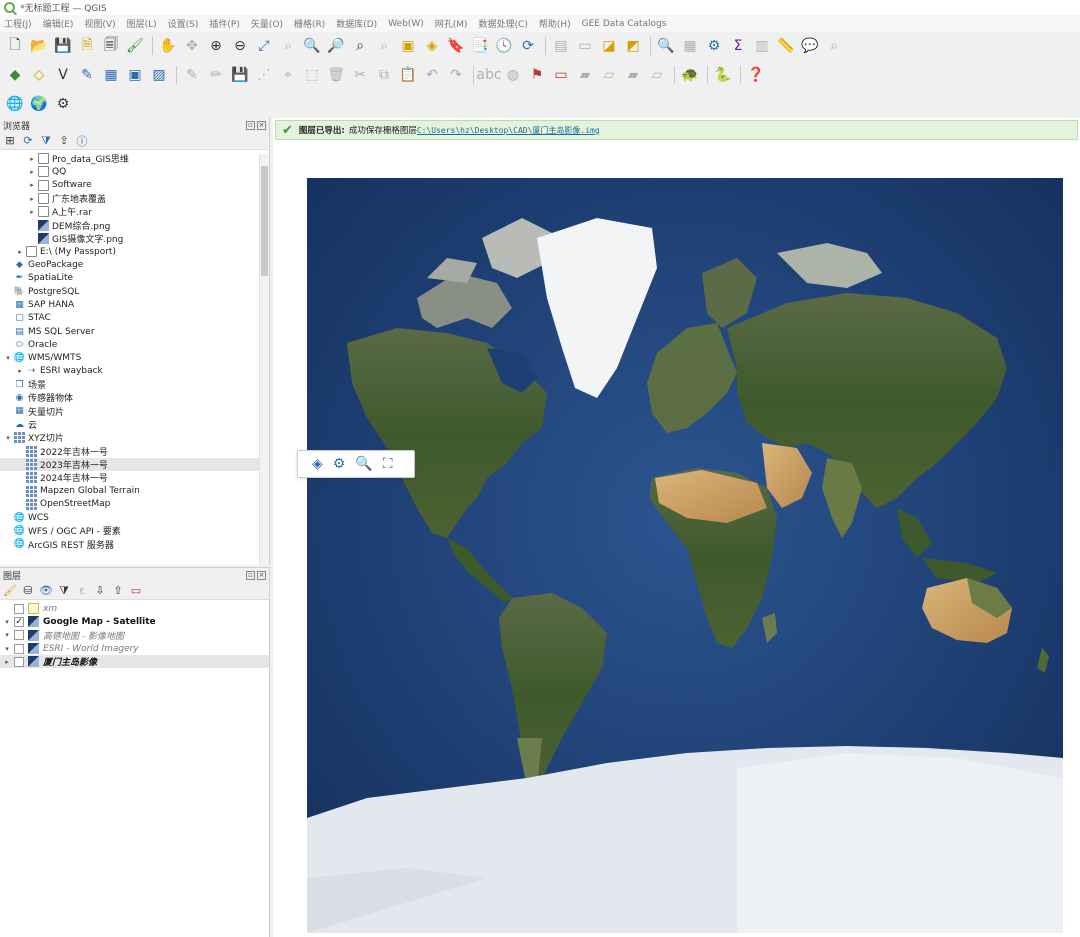 The image size is (1080, 937). I want to click on menu-item: GEE Data Catalogs, so click(624, 24).